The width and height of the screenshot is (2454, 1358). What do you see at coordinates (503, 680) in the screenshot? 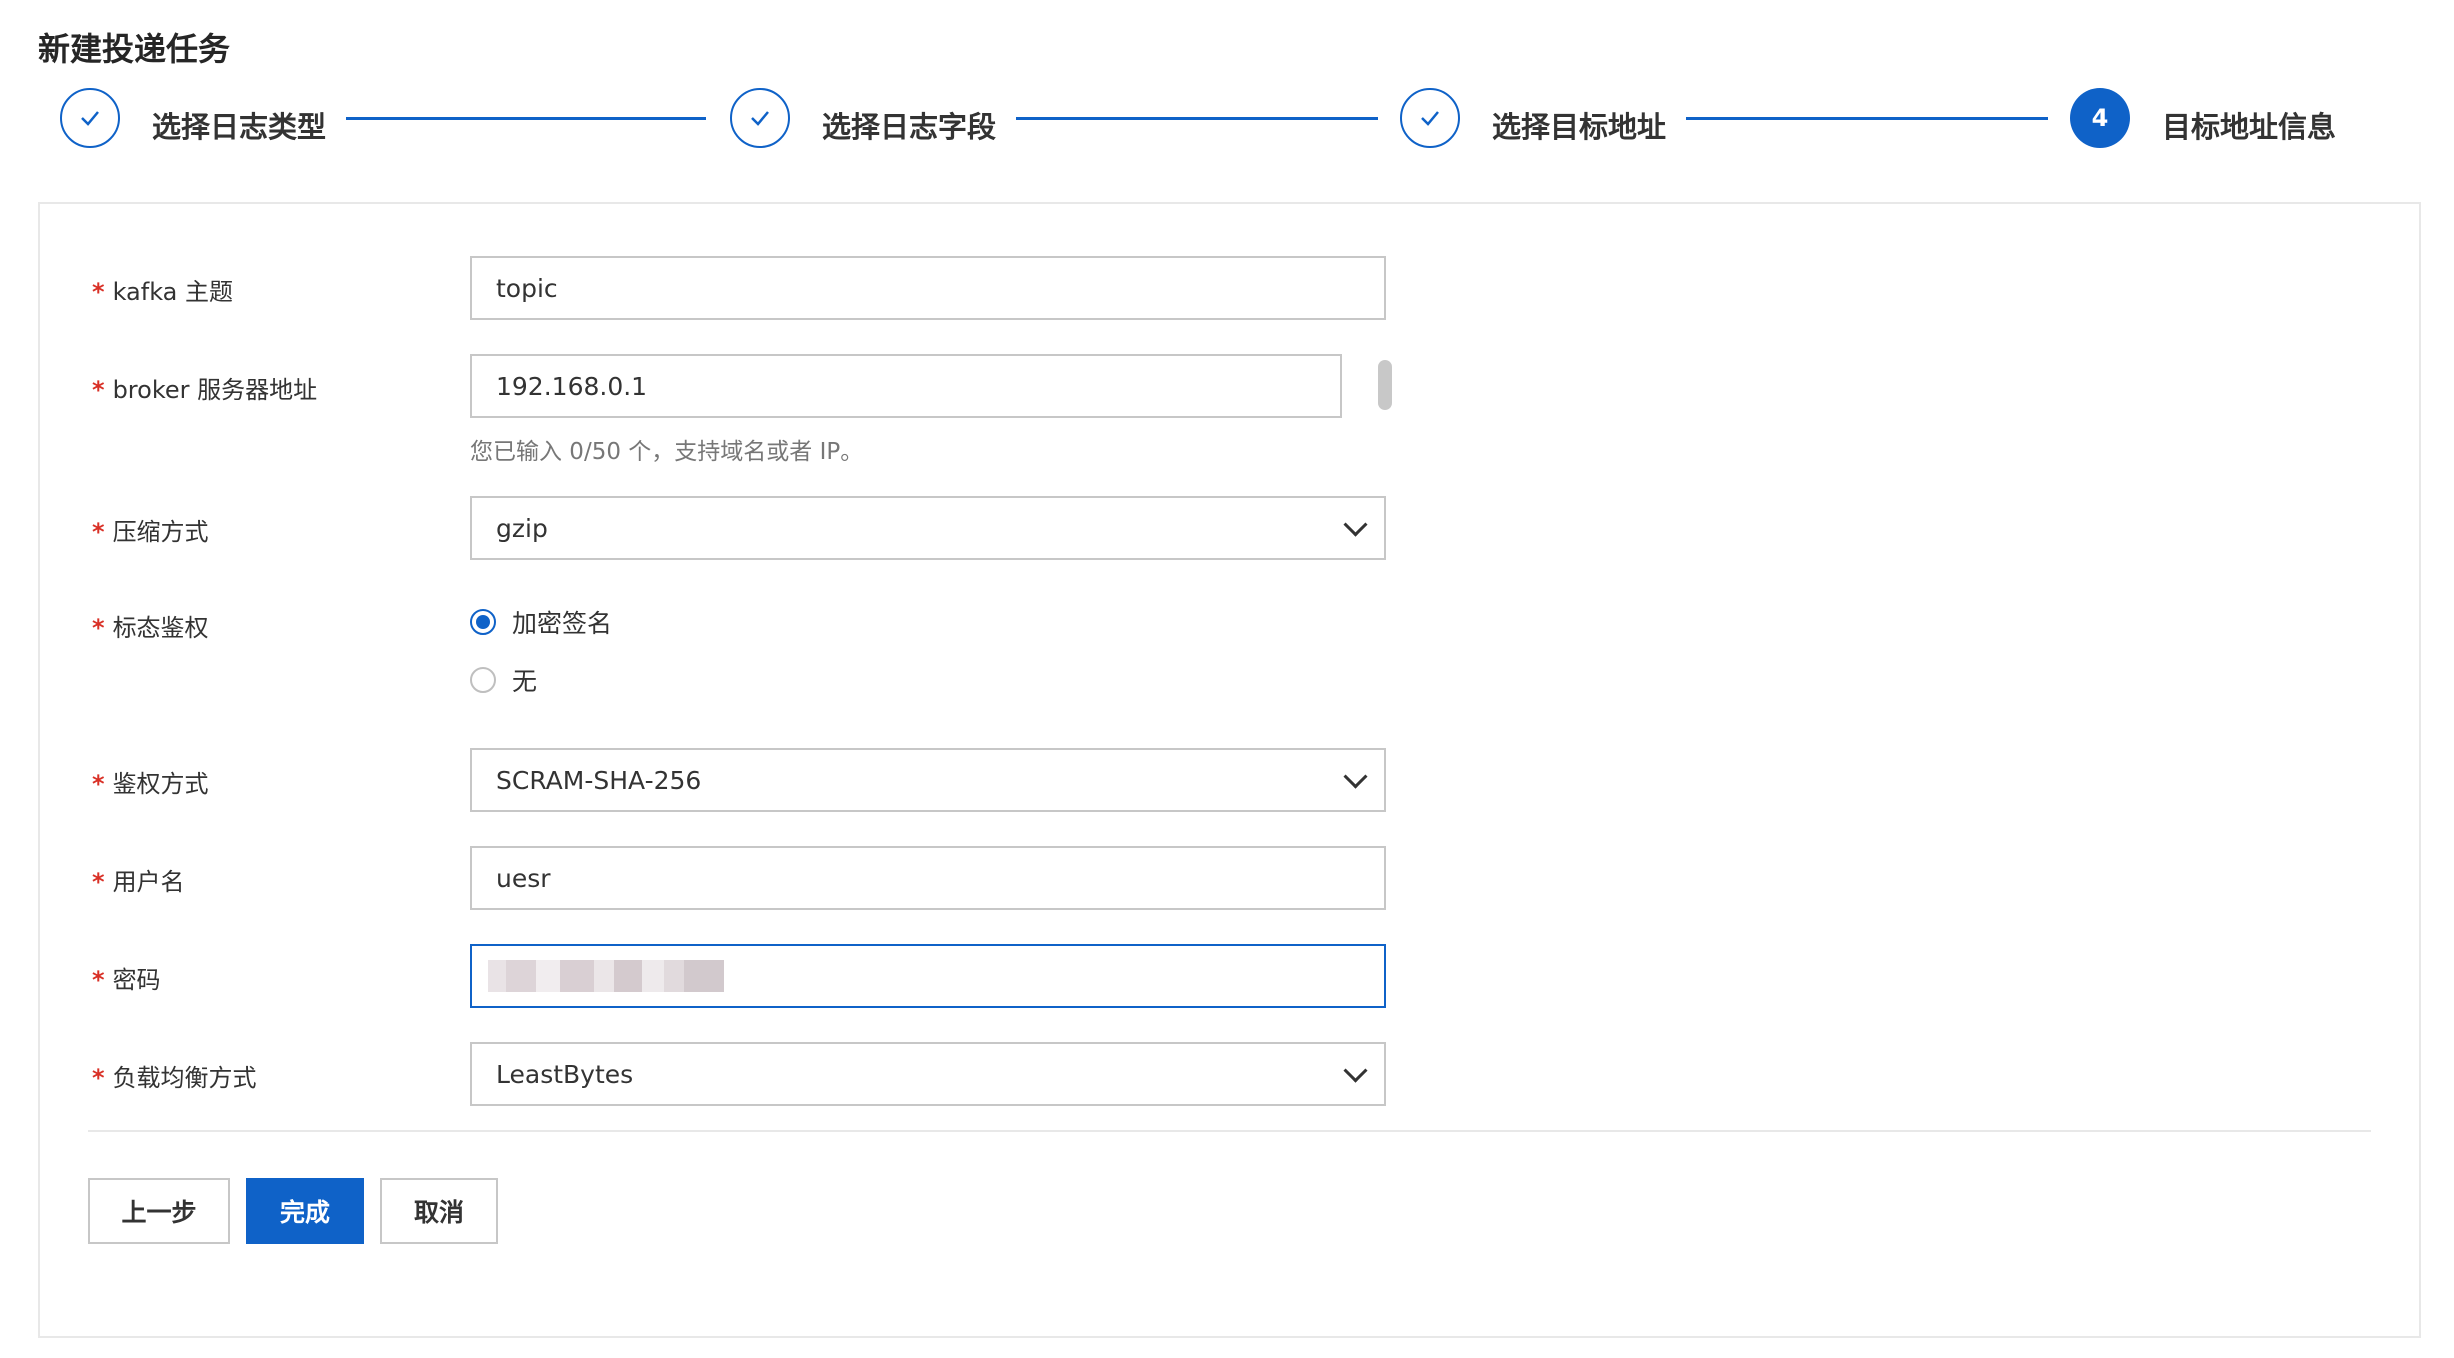
I see `auth-radio-none: 无` at bounding box center [503, 680].